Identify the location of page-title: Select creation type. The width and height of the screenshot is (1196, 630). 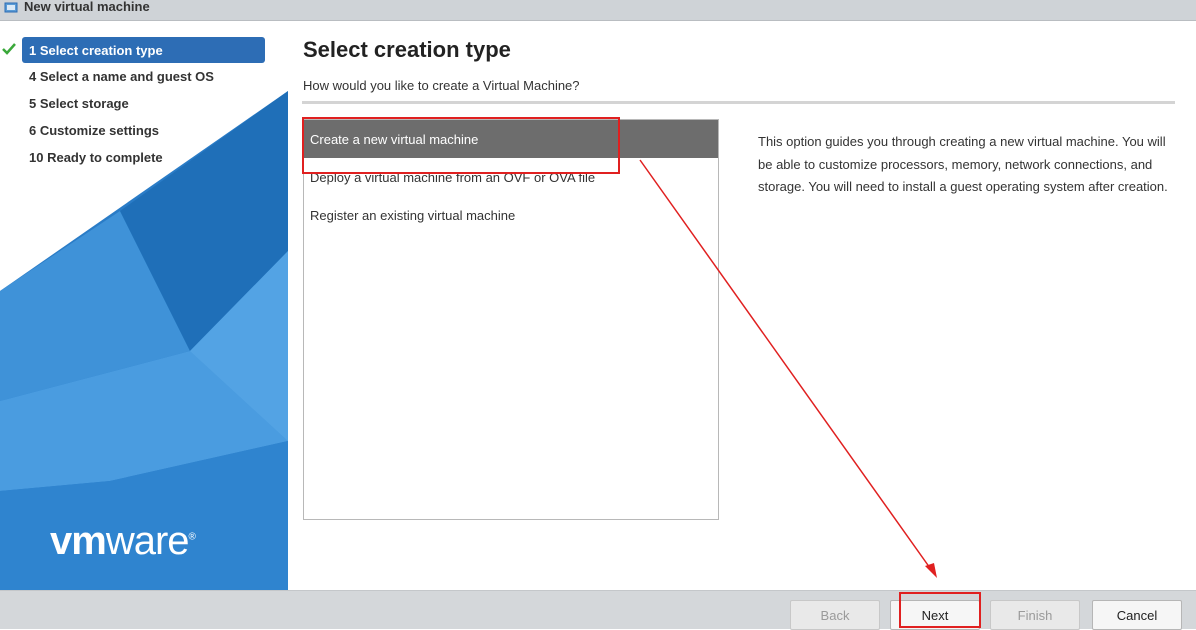
(407, 49).